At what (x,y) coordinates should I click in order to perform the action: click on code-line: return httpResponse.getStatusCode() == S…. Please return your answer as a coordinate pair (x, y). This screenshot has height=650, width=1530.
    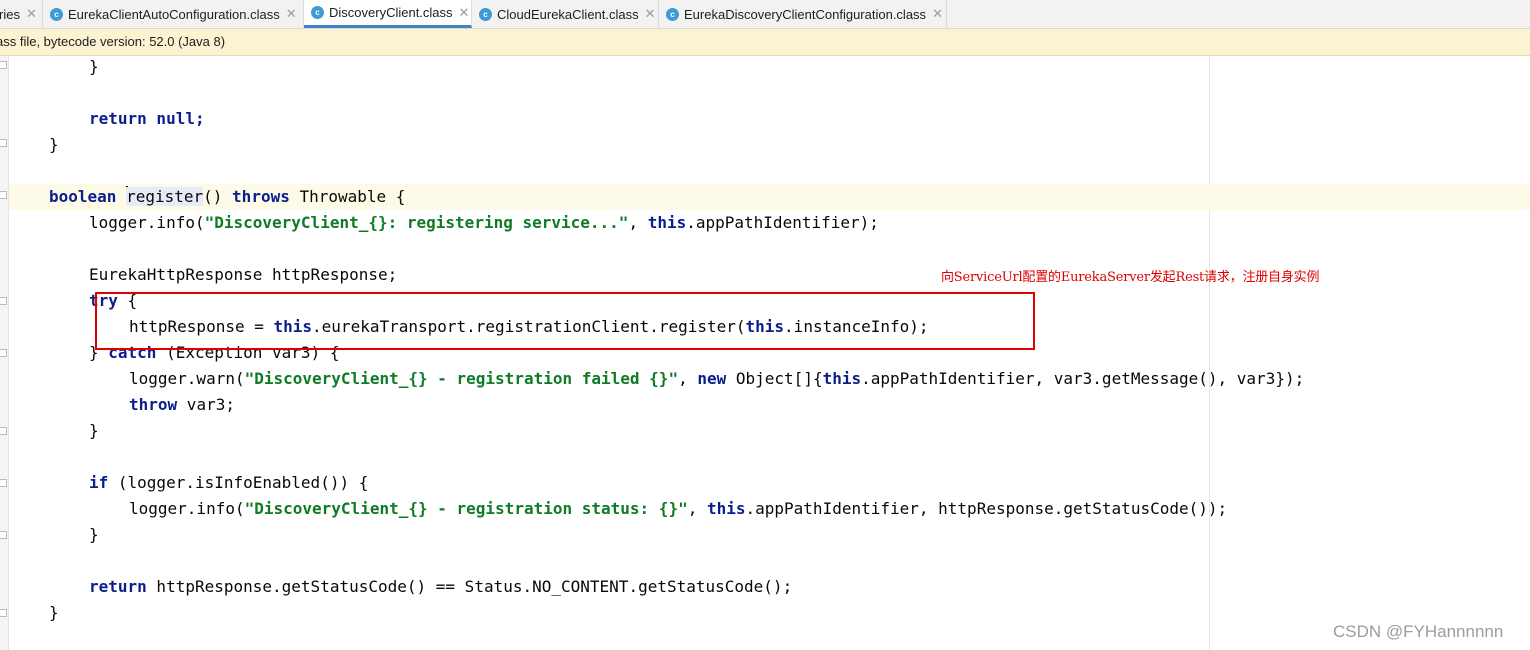
    Looking at the image, I should click on (441, 586).